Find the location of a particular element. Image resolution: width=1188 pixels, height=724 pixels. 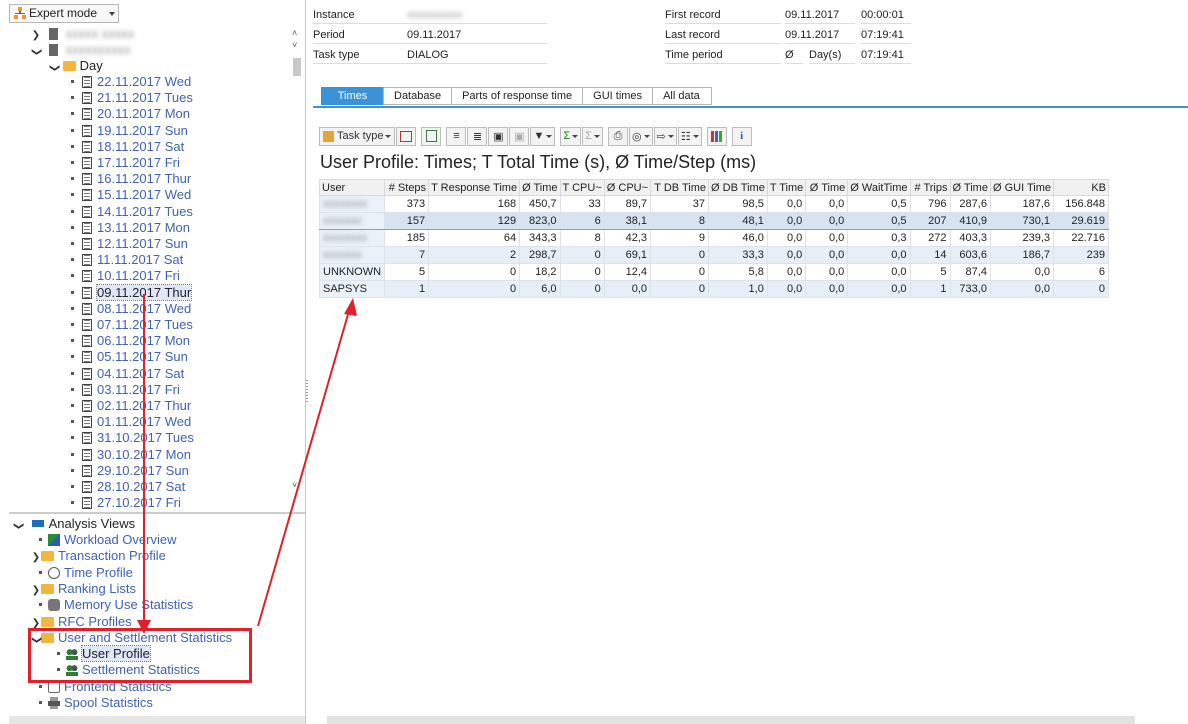

date-node: 10.11.2017 Fri is located at coordinates (125, 276).